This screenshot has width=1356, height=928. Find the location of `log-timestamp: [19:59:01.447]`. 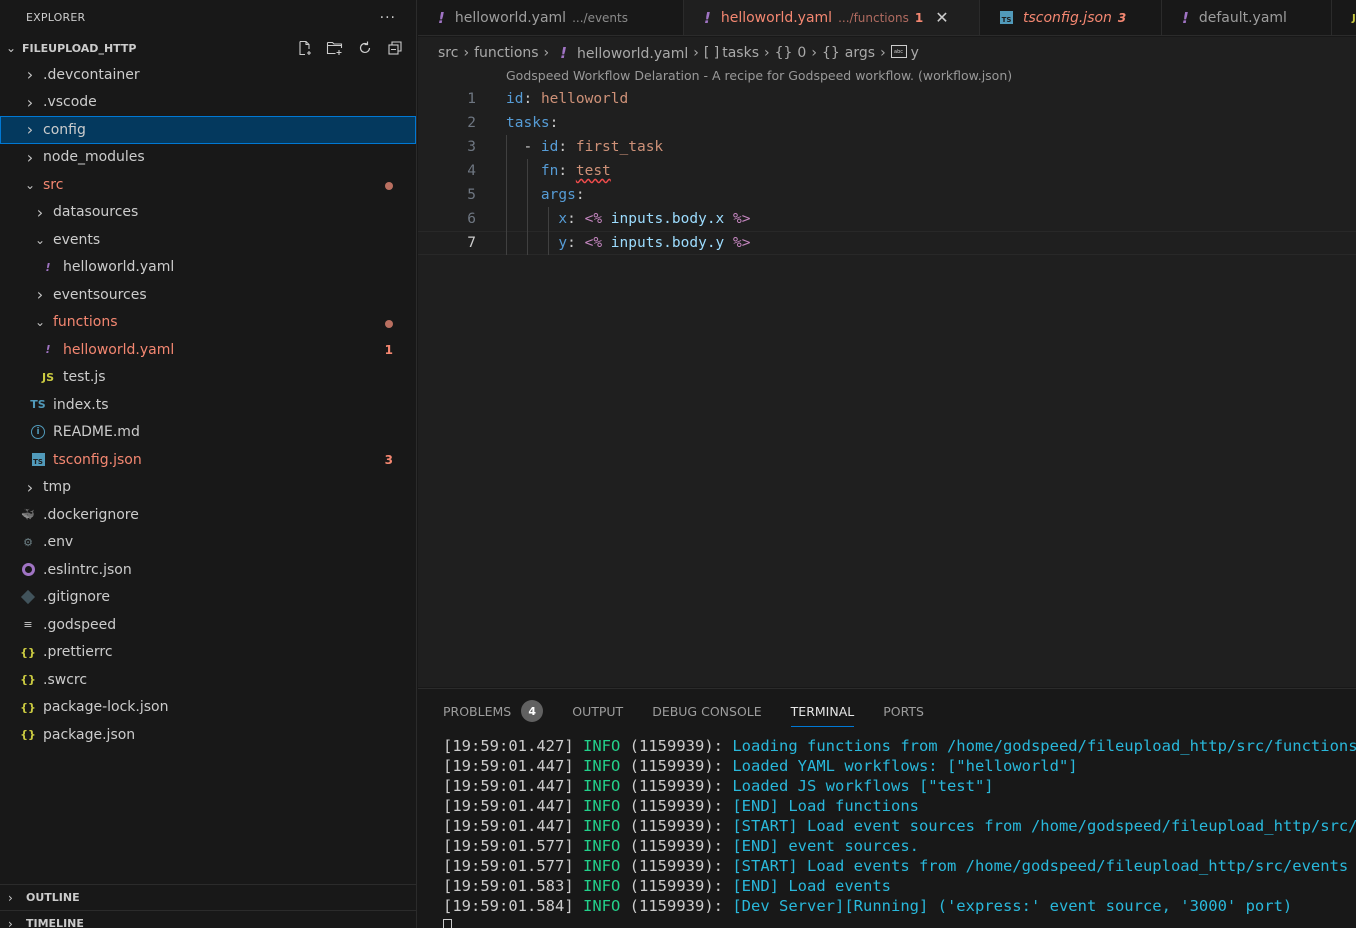

log-timestamp: [19:59:01.447] is located at coordinates (508, 826).